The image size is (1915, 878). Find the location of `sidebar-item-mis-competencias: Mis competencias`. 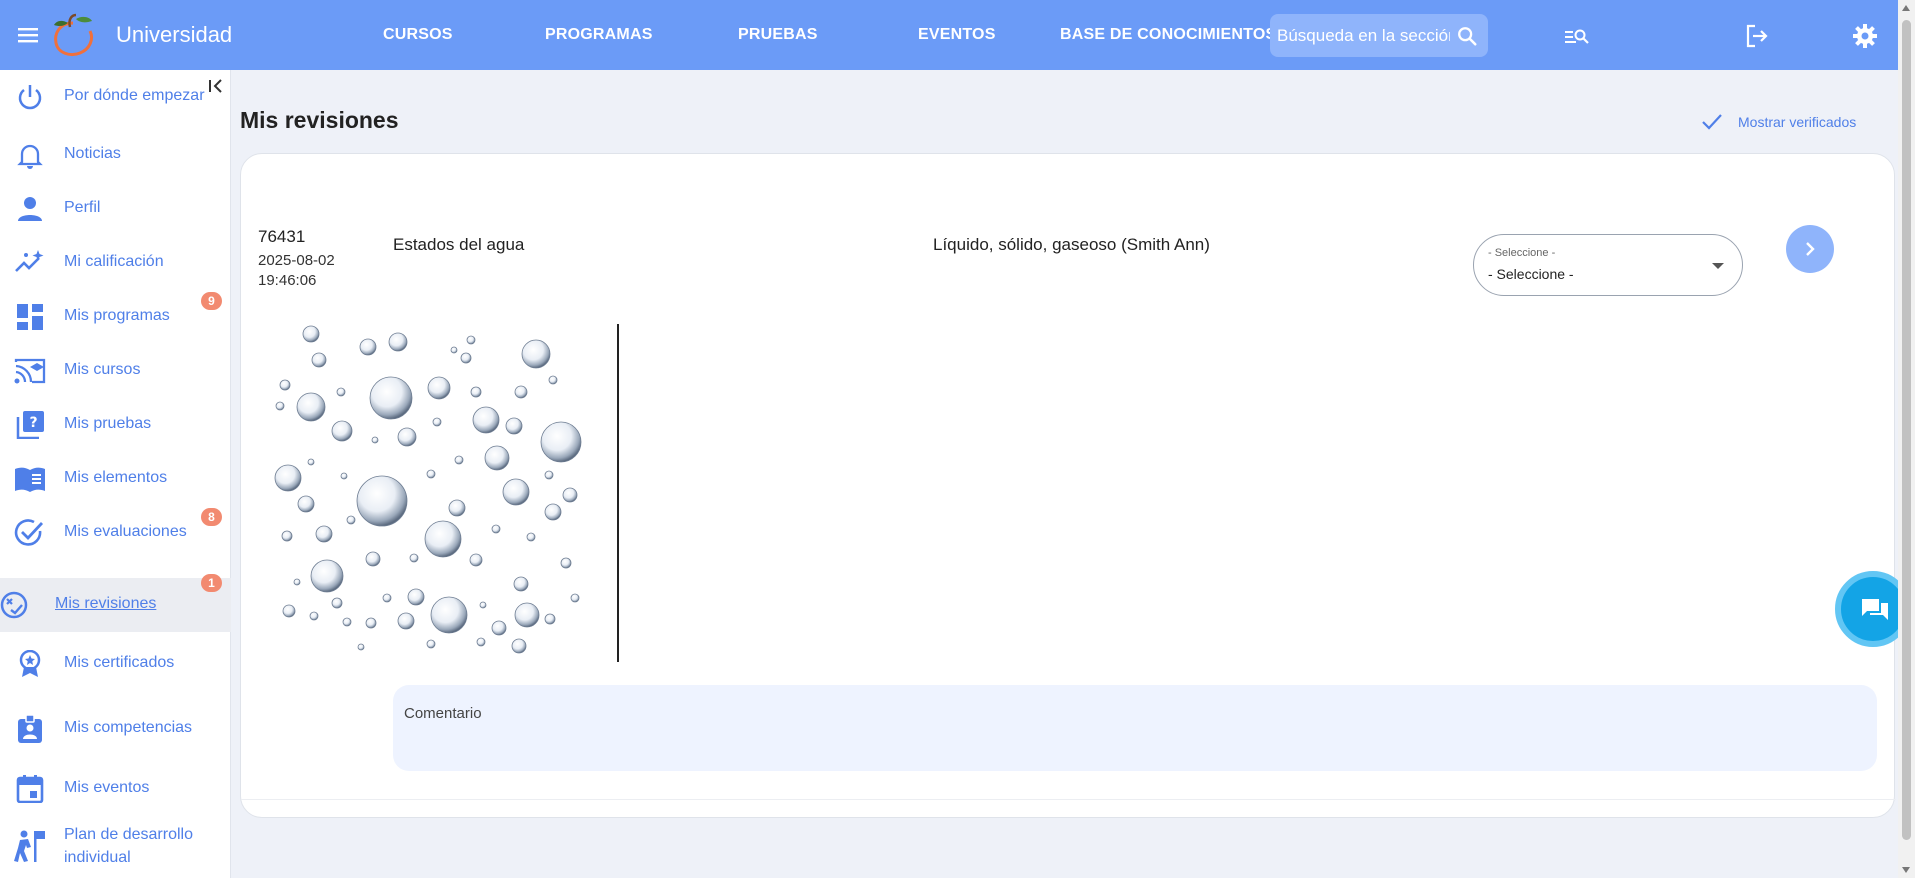

sidebar-item-mis-competencias: Mis competencias is located at coordinates (115, 729).